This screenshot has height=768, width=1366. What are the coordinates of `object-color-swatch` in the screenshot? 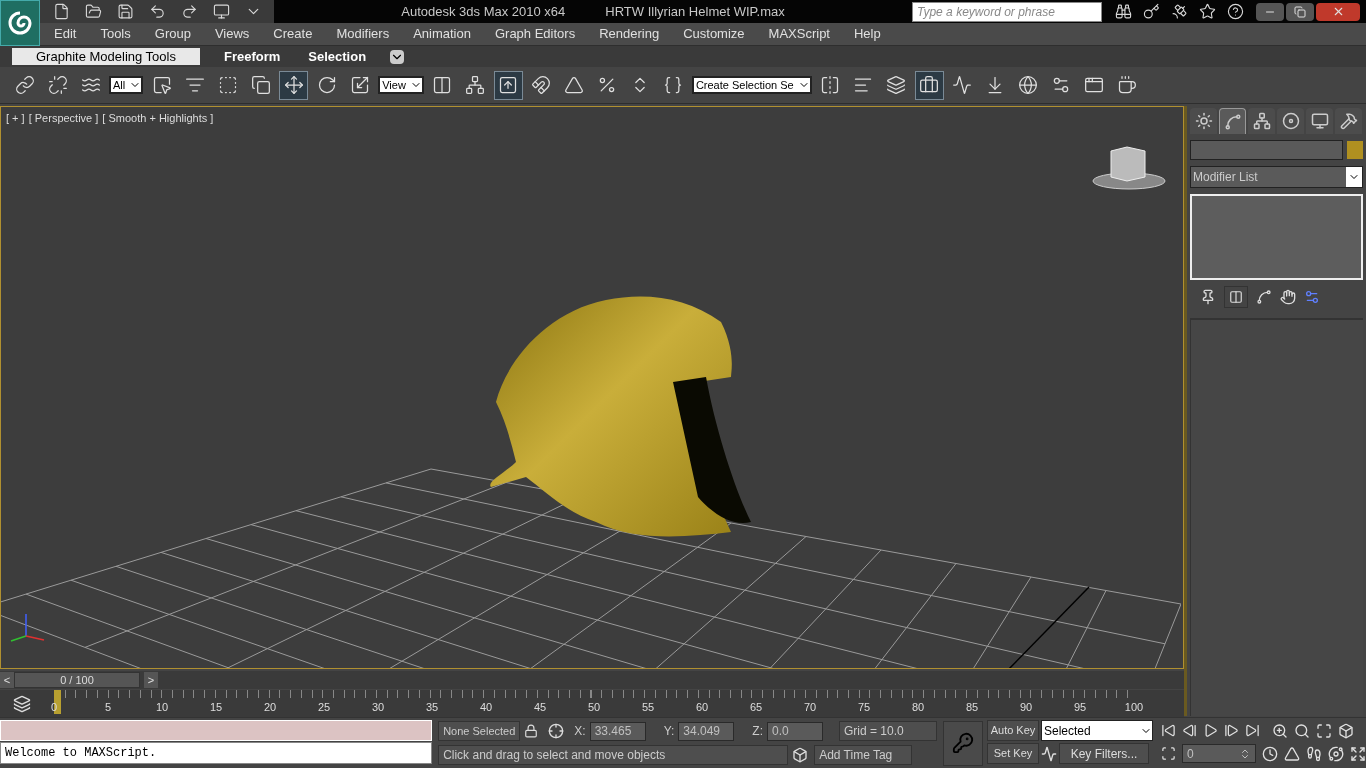 It's located at (1355, 150).